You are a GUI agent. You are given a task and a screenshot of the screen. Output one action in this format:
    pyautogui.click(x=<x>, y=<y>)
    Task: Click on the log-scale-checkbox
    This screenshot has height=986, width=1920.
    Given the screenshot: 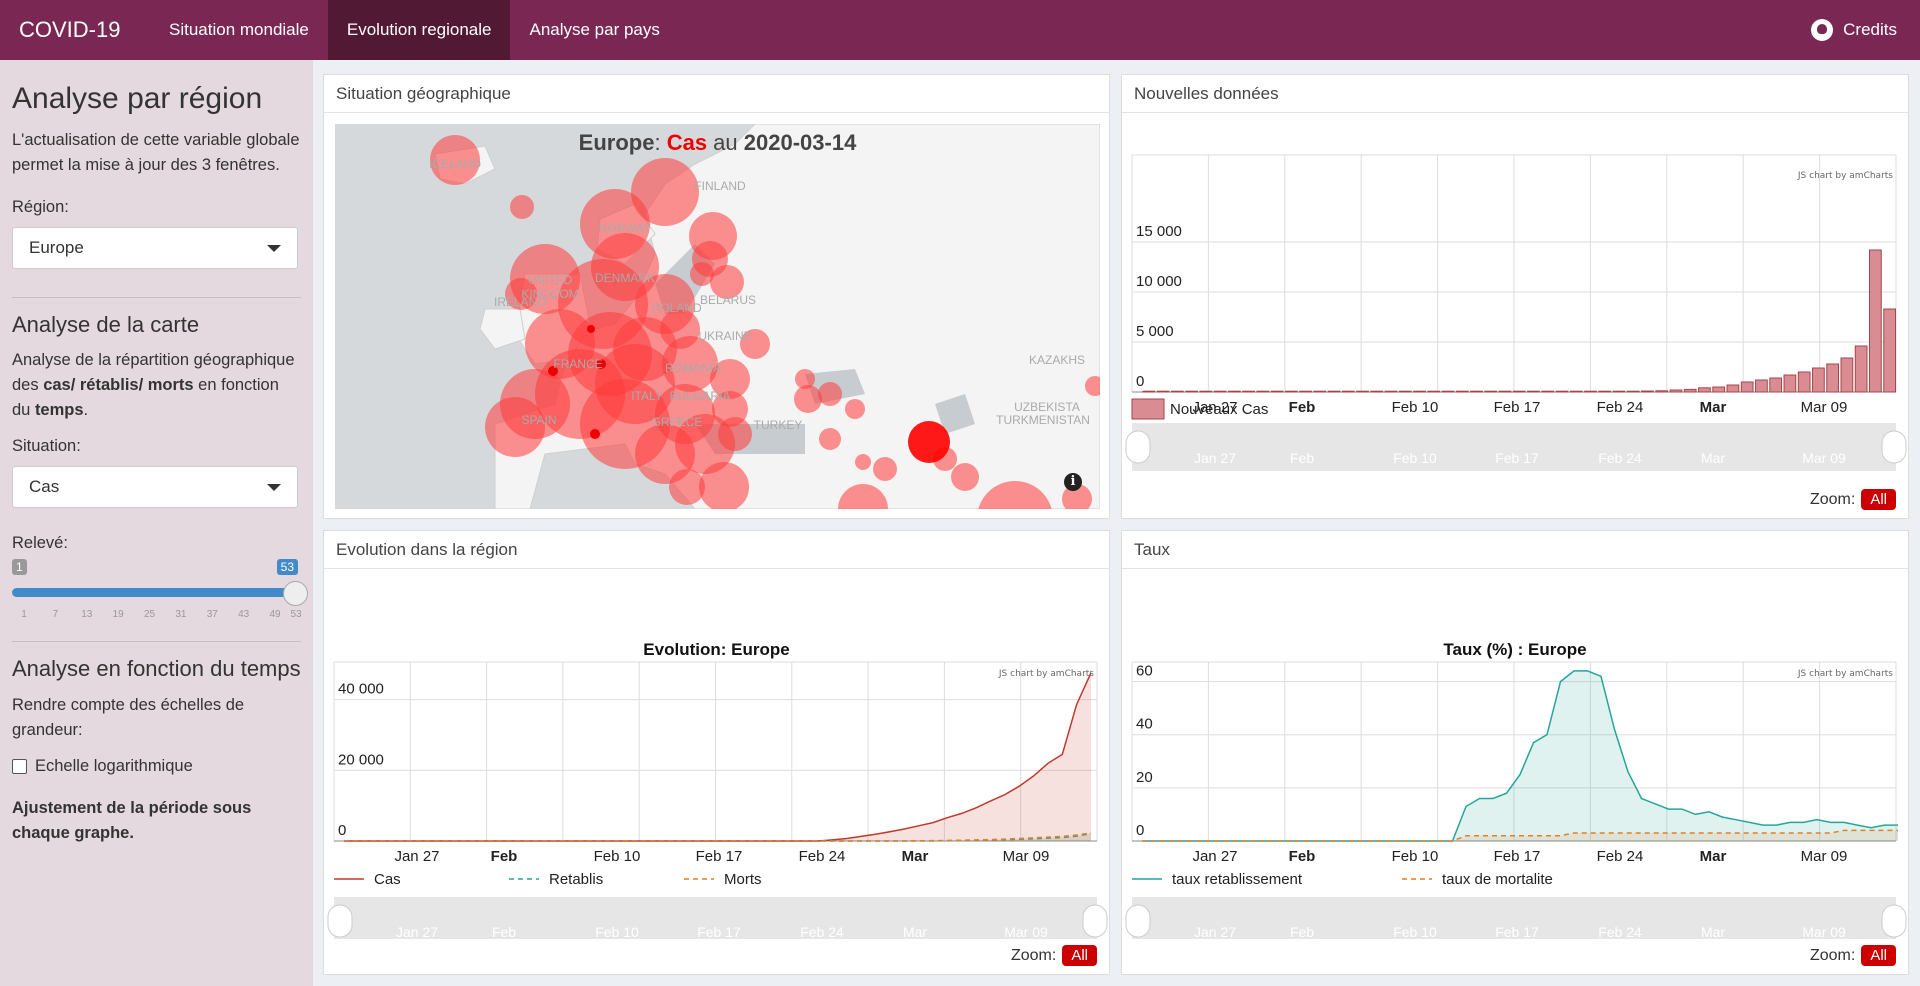 What is the action you would take?
    pyautogui.click(x=19, y=766)
    